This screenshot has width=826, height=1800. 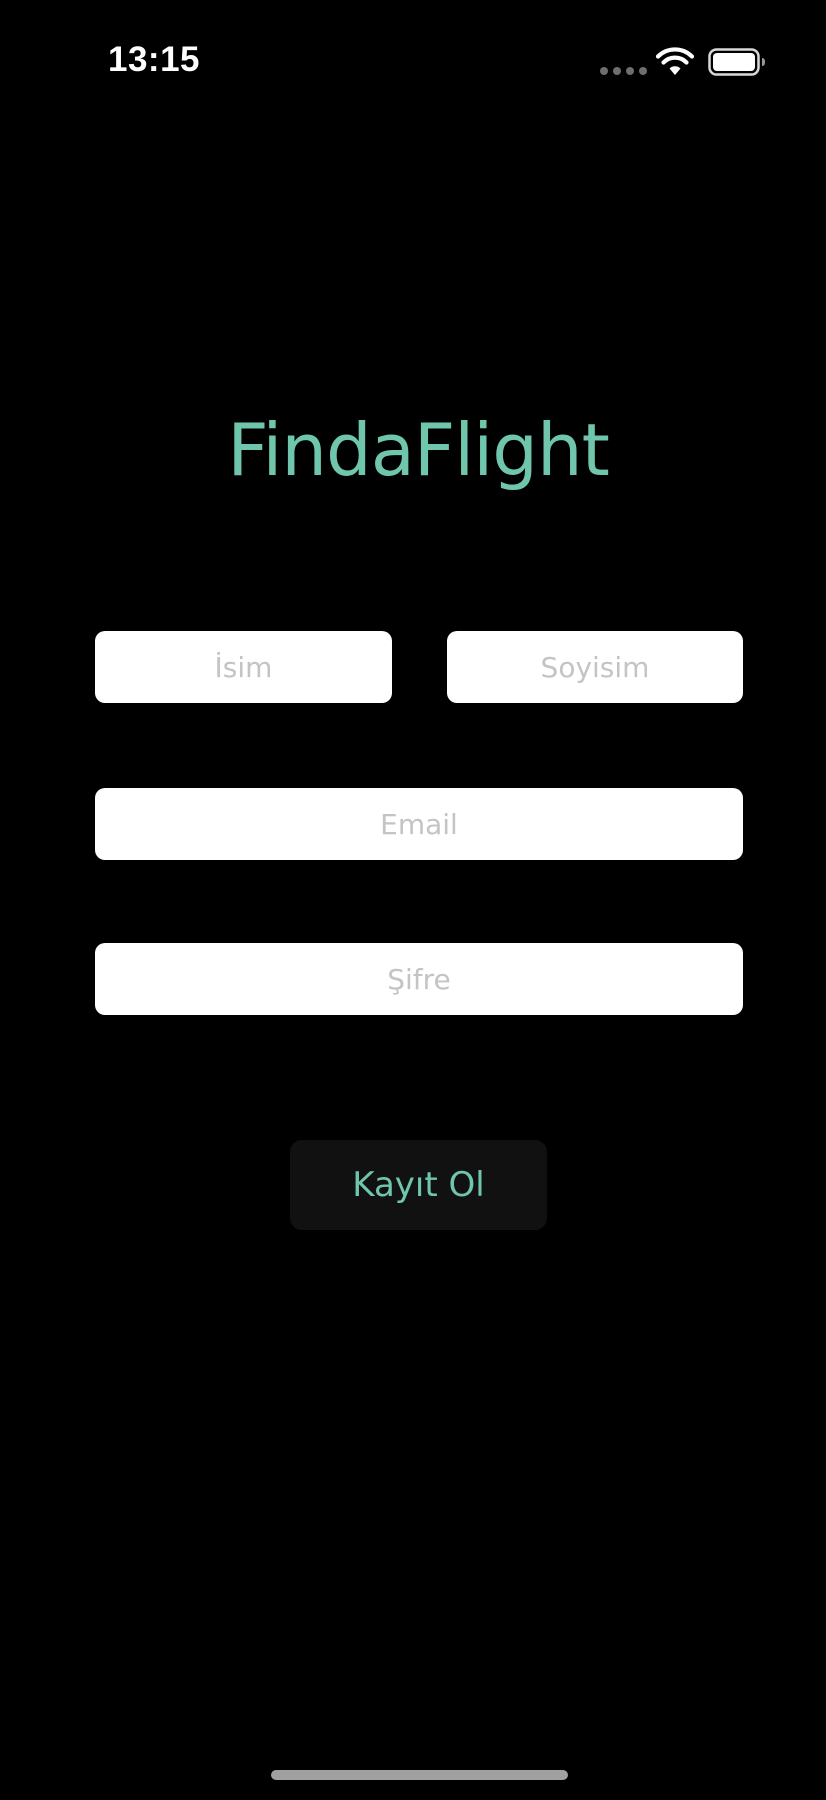 What do you see at coordinates (623, 71) in the screenshot?
I see `cellular-signal-icon` at bounding box center [623, 71].